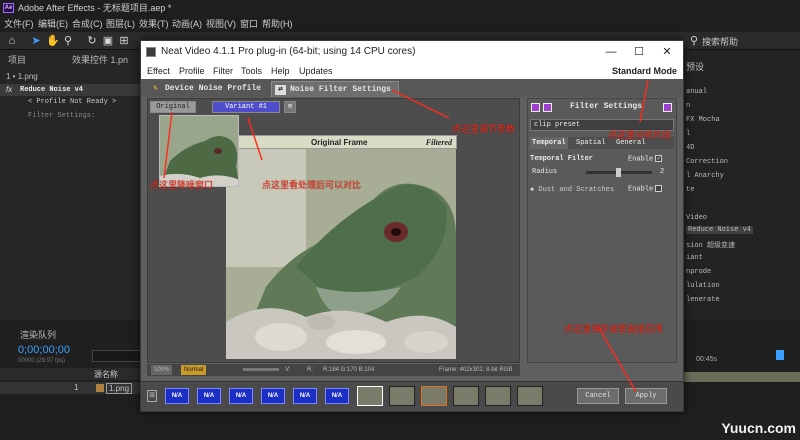  I want to click on menu-filter: Filter, so click(223, 71).